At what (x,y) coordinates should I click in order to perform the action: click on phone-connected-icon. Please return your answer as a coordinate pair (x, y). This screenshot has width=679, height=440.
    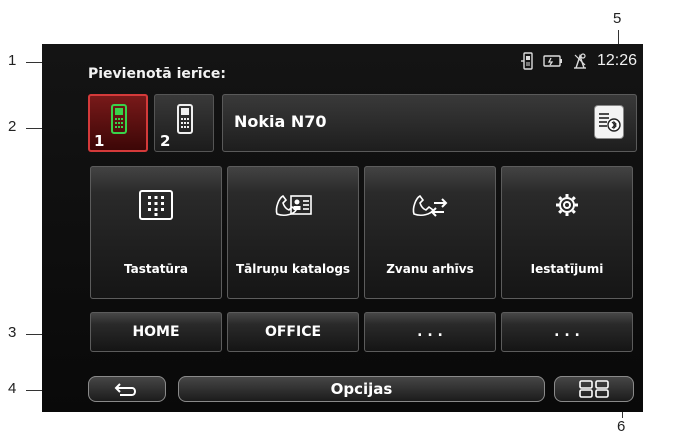
    Looking at the image, I should click on (527, 61).